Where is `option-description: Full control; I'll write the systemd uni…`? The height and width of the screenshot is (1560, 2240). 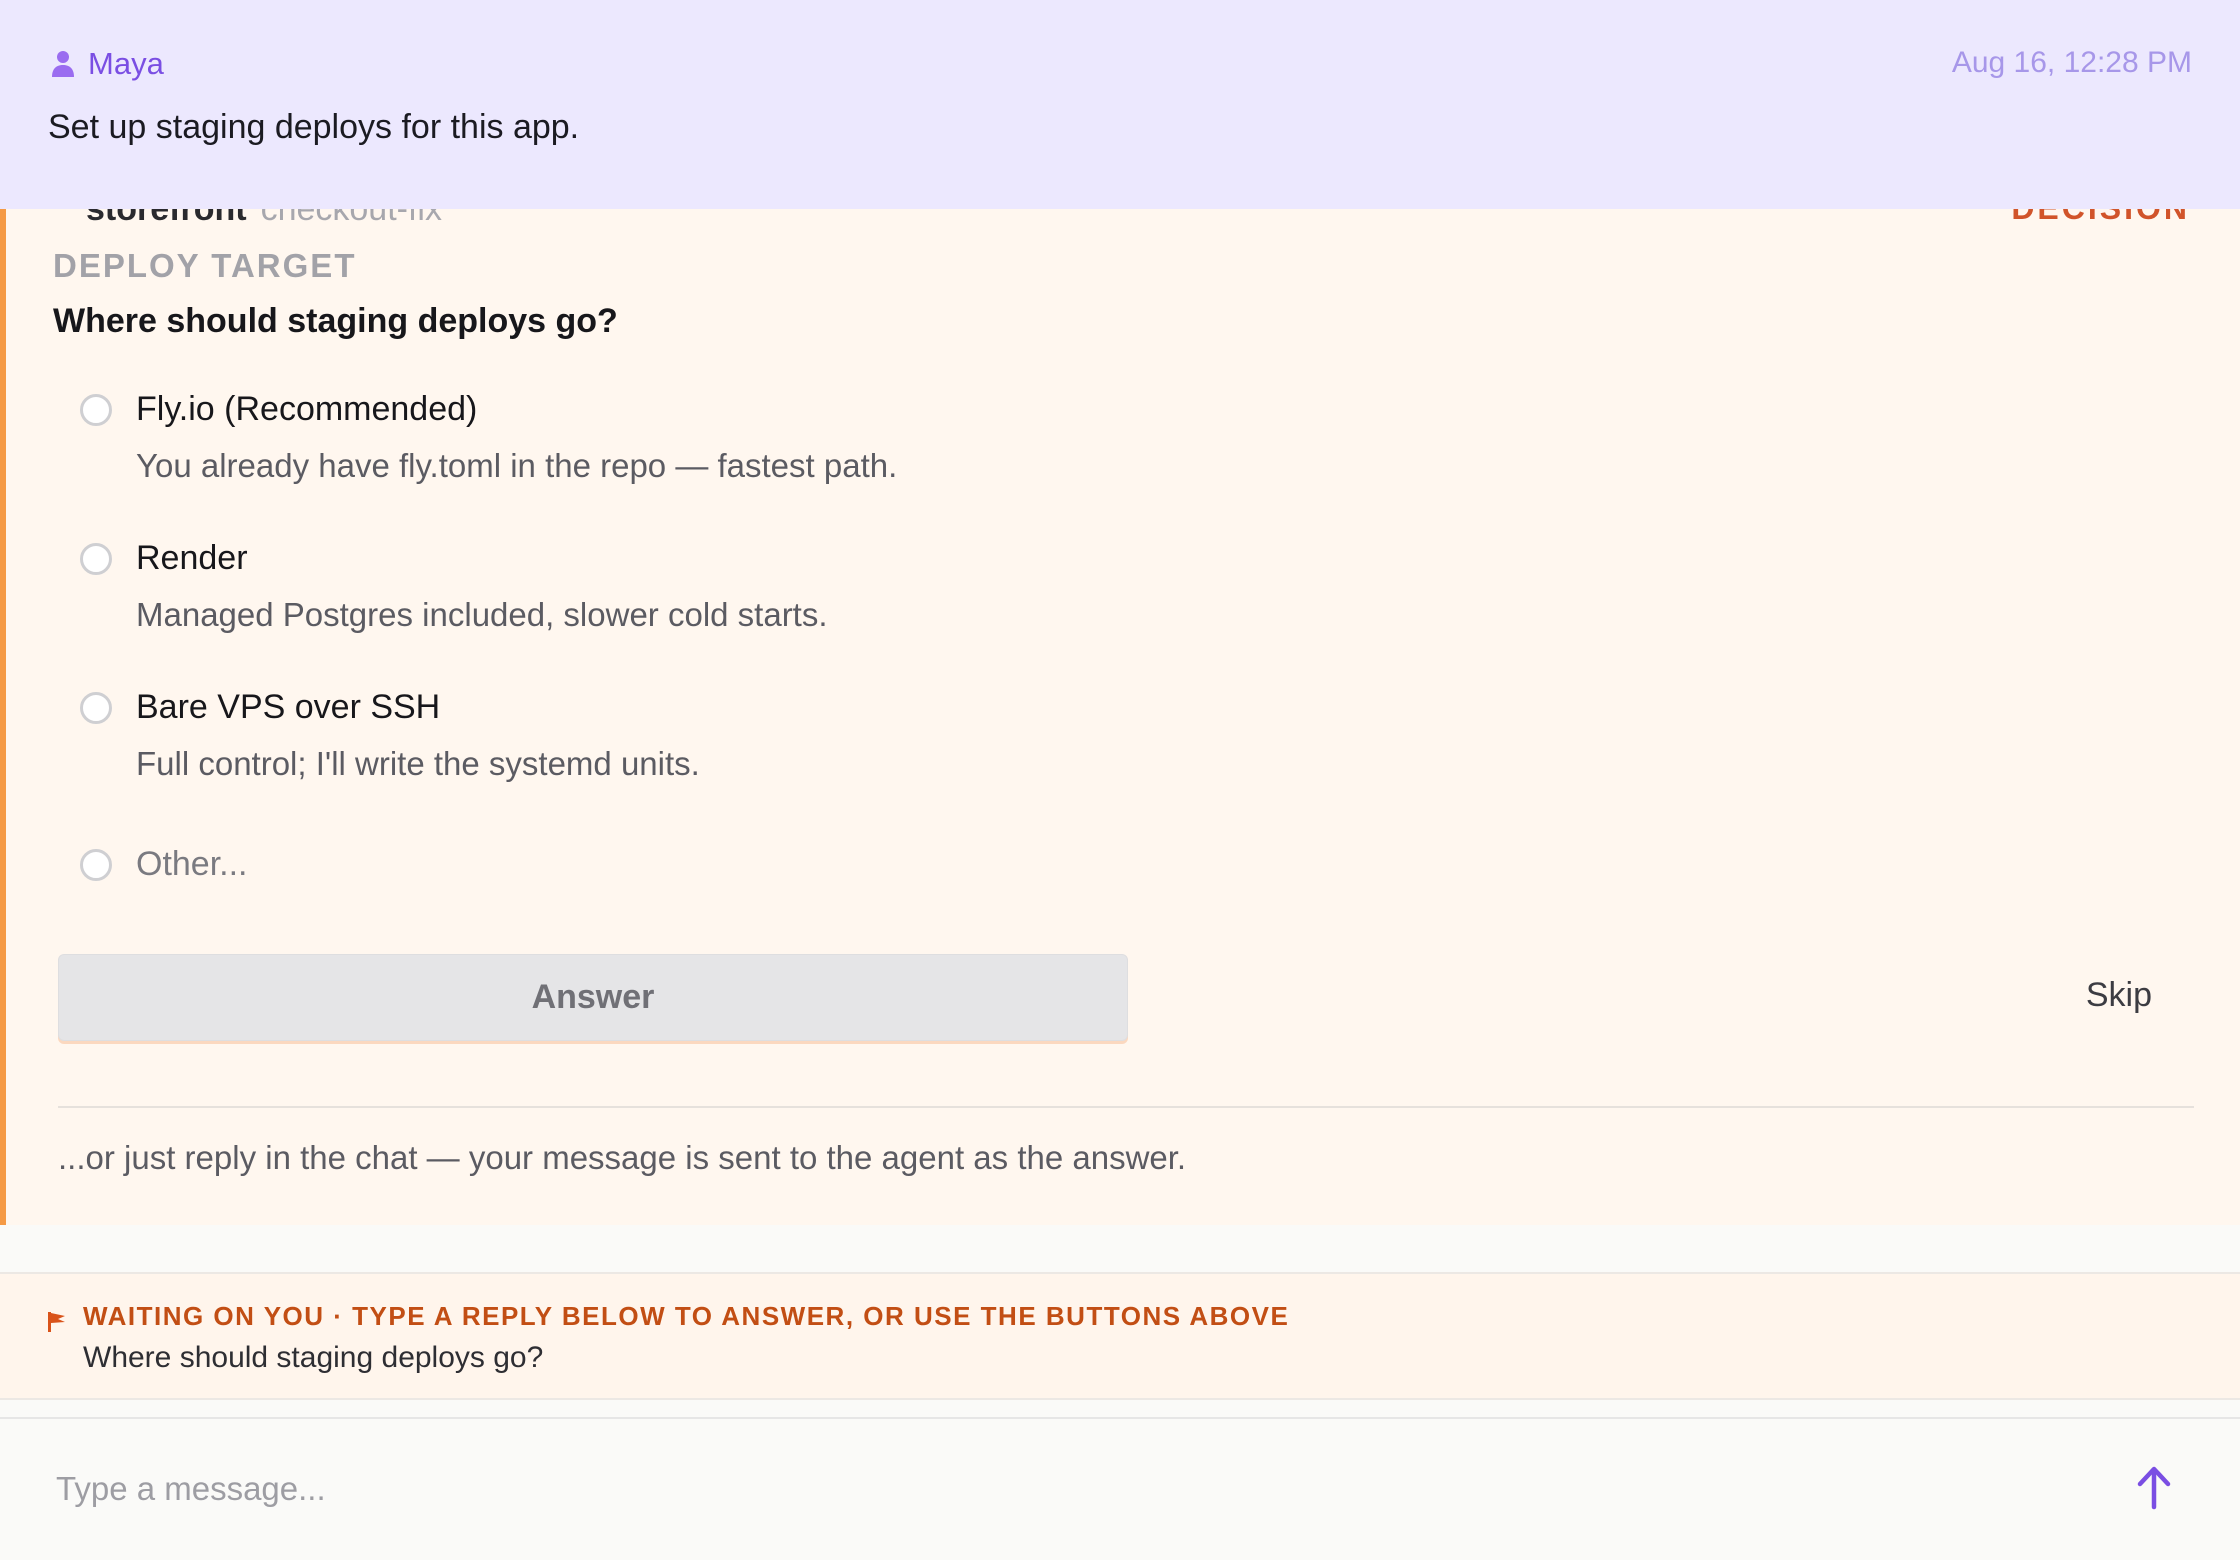 option-description: Full control; I'll write the systemd uni… is located at coordinates (418, 763).